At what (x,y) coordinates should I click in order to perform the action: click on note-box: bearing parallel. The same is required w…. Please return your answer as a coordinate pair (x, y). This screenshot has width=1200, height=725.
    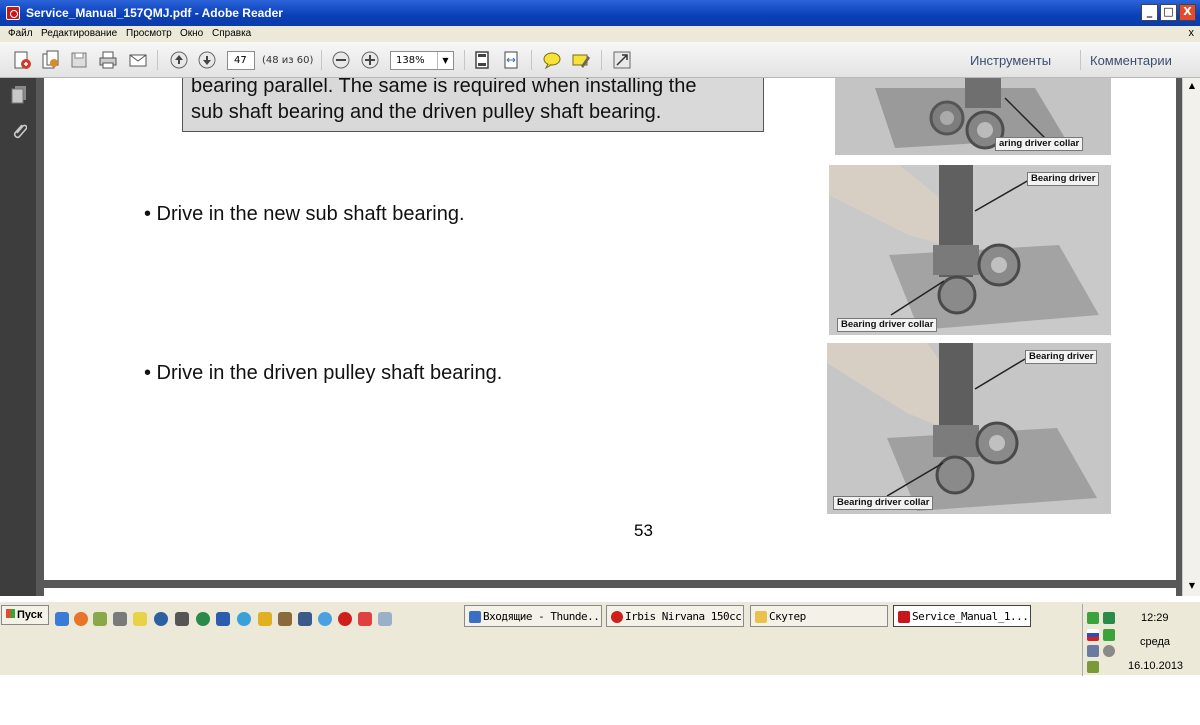
    Looking at the image, I should click on (473, 105).